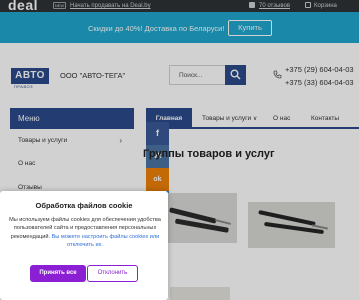 This screenshot has height=300, width=359. What do you see at coordinates (325, 6) in the screenshot?
I see `cart-link: Корзина` at bounding box center [325, 6].